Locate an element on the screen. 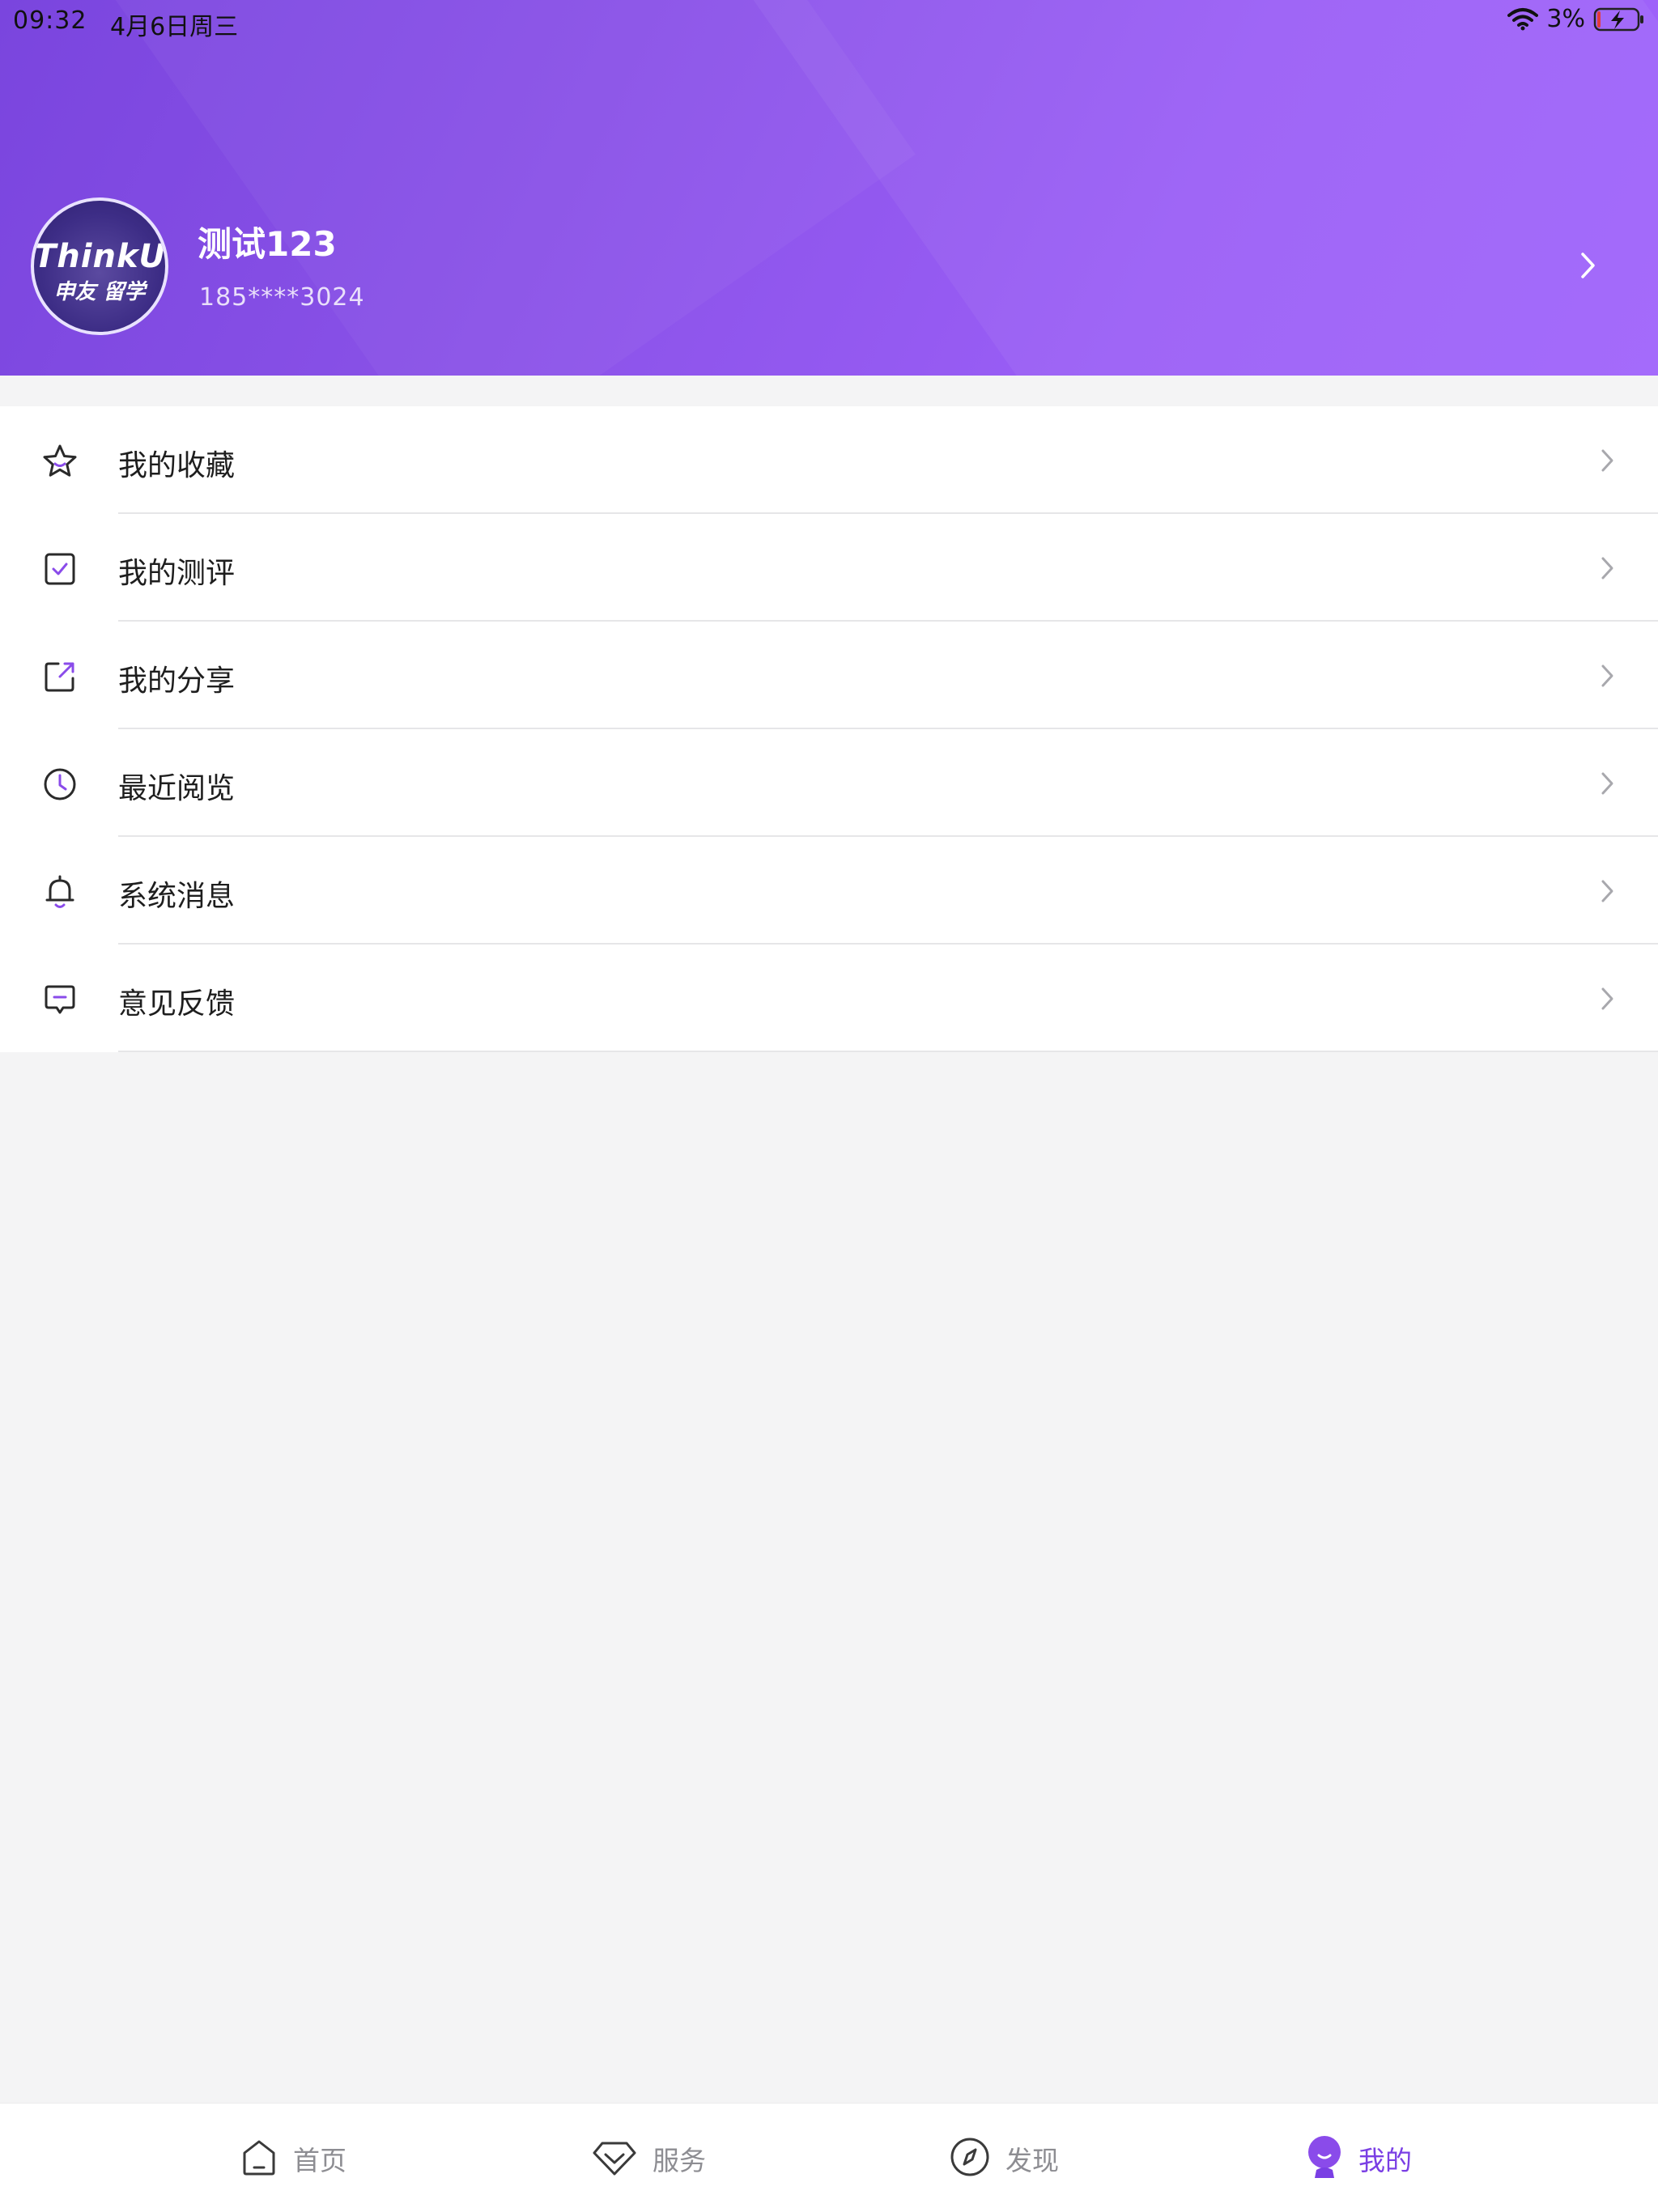  tab-mine: 我的 is located at coordinates (1358, 2158).